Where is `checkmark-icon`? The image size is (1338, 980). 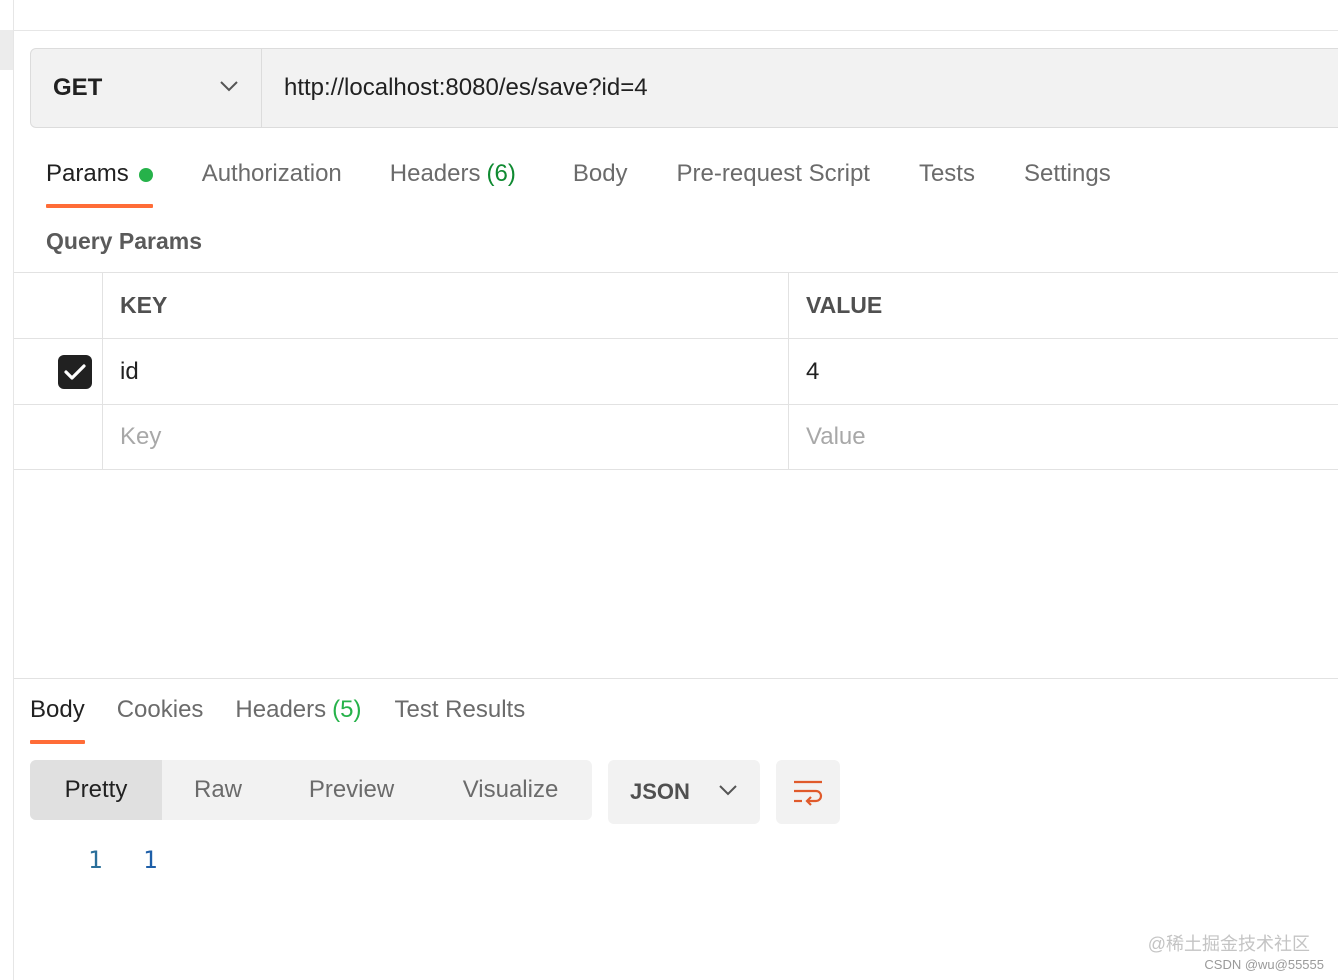
checkmark-icon is located at coordinates (75, 371).